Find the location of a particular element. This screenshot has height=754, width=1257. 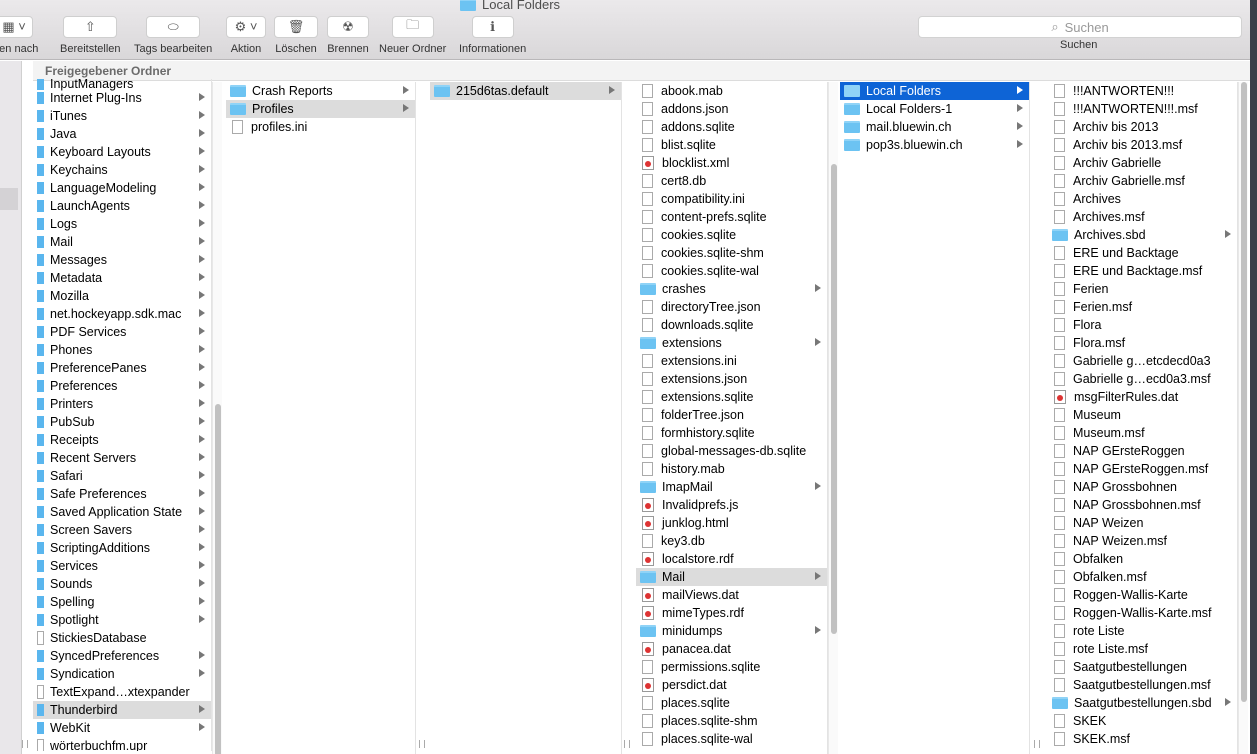

list-item: Spelling is located at coordinates (122, 602).